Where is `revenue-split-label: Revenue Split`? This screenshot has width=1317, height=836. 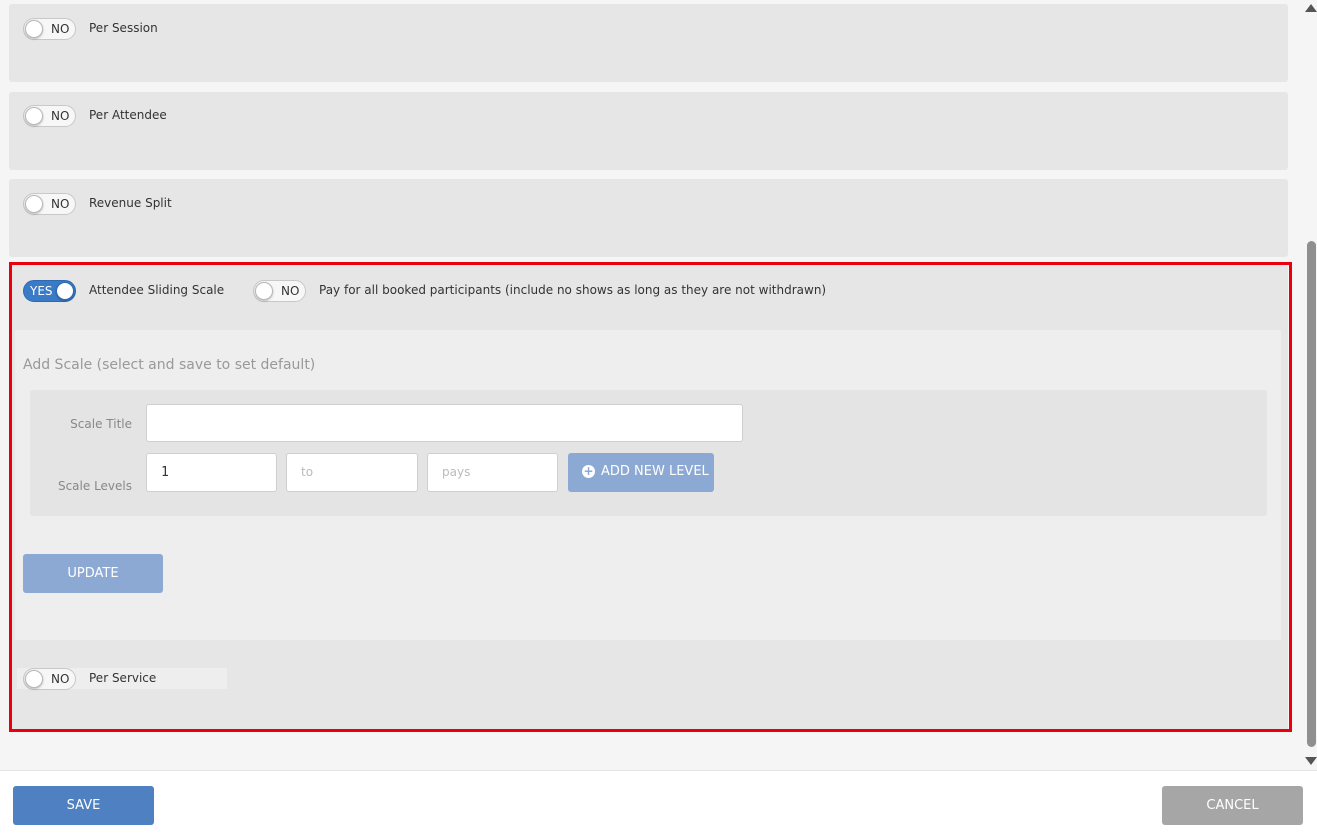
revenue-split-label: Revenue Split is located at coordinates (130, 203).